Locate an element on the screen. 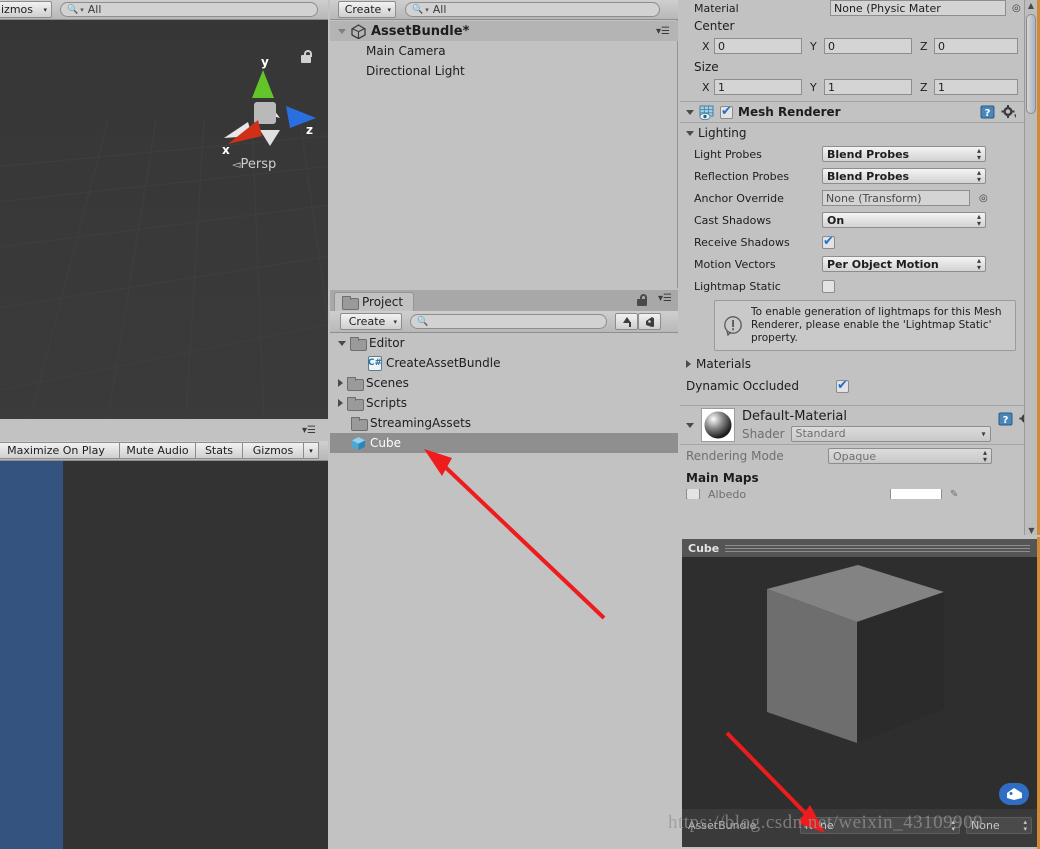 The width and height of the screenshot is (1040, 849). project-tabbar: Project ▾☰ is located at coordinates (504, 300).